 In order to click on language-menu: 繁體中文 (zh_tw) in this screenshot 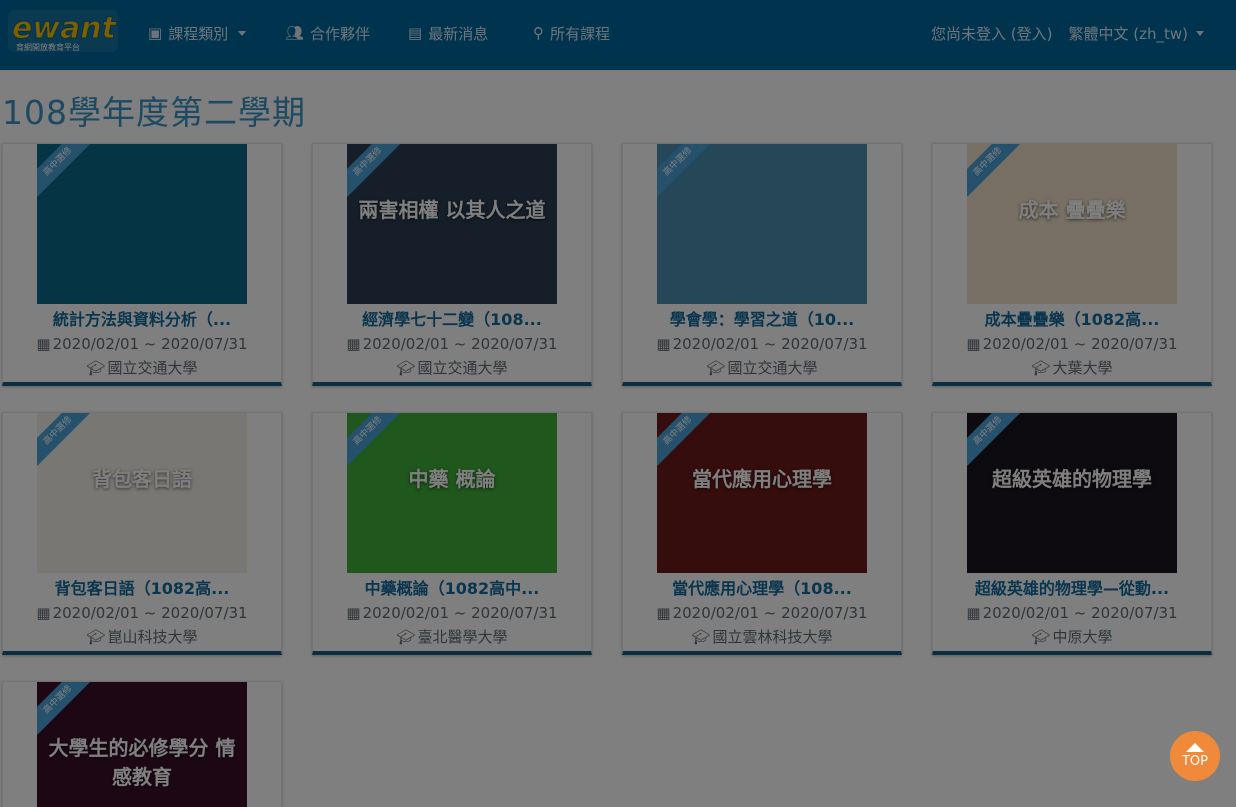, I will do `click(1132, 33)`.